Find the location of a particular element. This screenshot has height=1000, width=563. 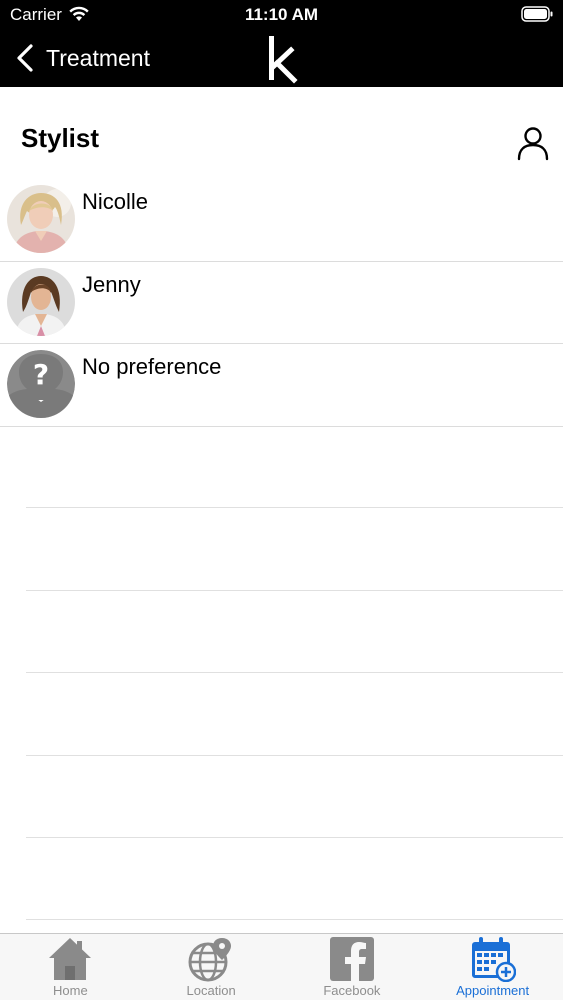

tab-label: Home is located at coordinates (70, 990).